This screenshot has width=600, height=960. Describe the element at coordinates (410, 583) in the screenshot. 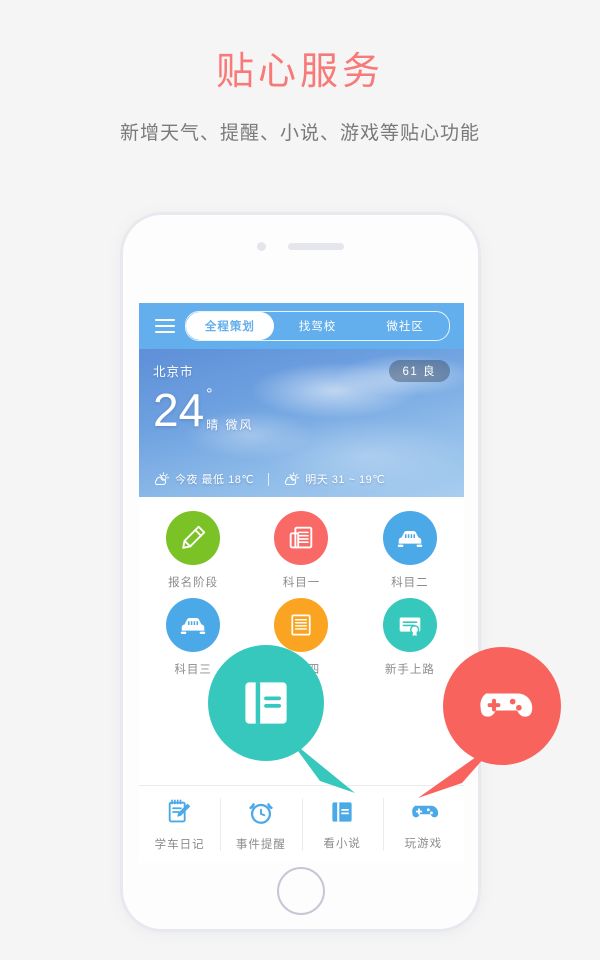

I see `grid-item-label: 科目二` at that location.